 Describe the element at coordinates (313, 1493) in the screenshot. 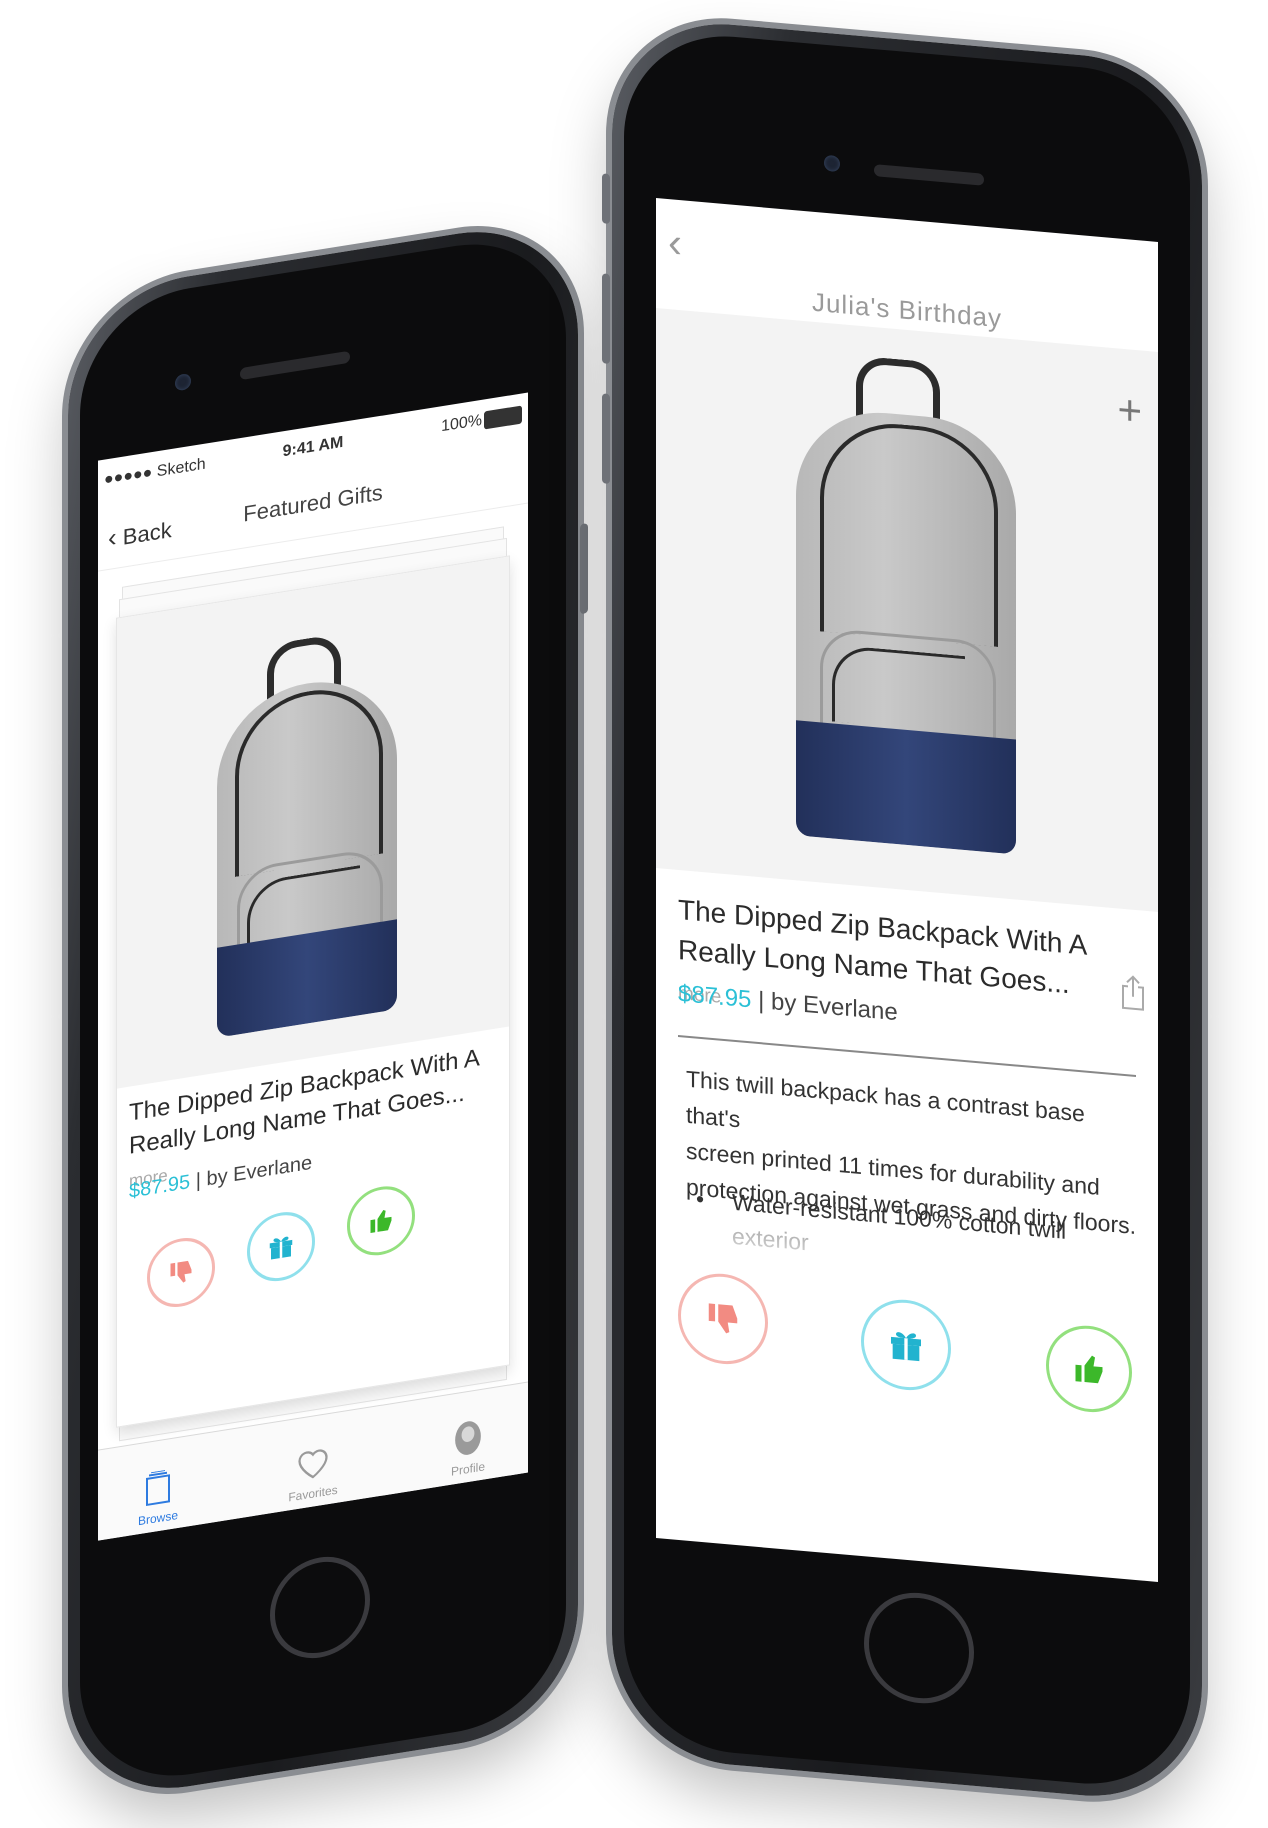

I see `tab-favorites-label: Favorites` at that location.